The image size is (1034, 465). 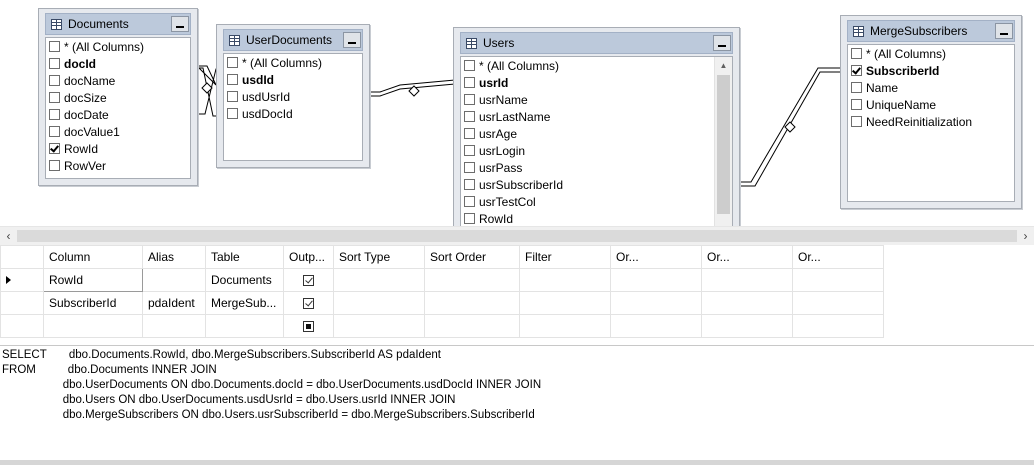 What do you see at coordinates (565, 257) in the screenshot?
I see `grid-header-cell: Filter` at bounding box center [565, 257].